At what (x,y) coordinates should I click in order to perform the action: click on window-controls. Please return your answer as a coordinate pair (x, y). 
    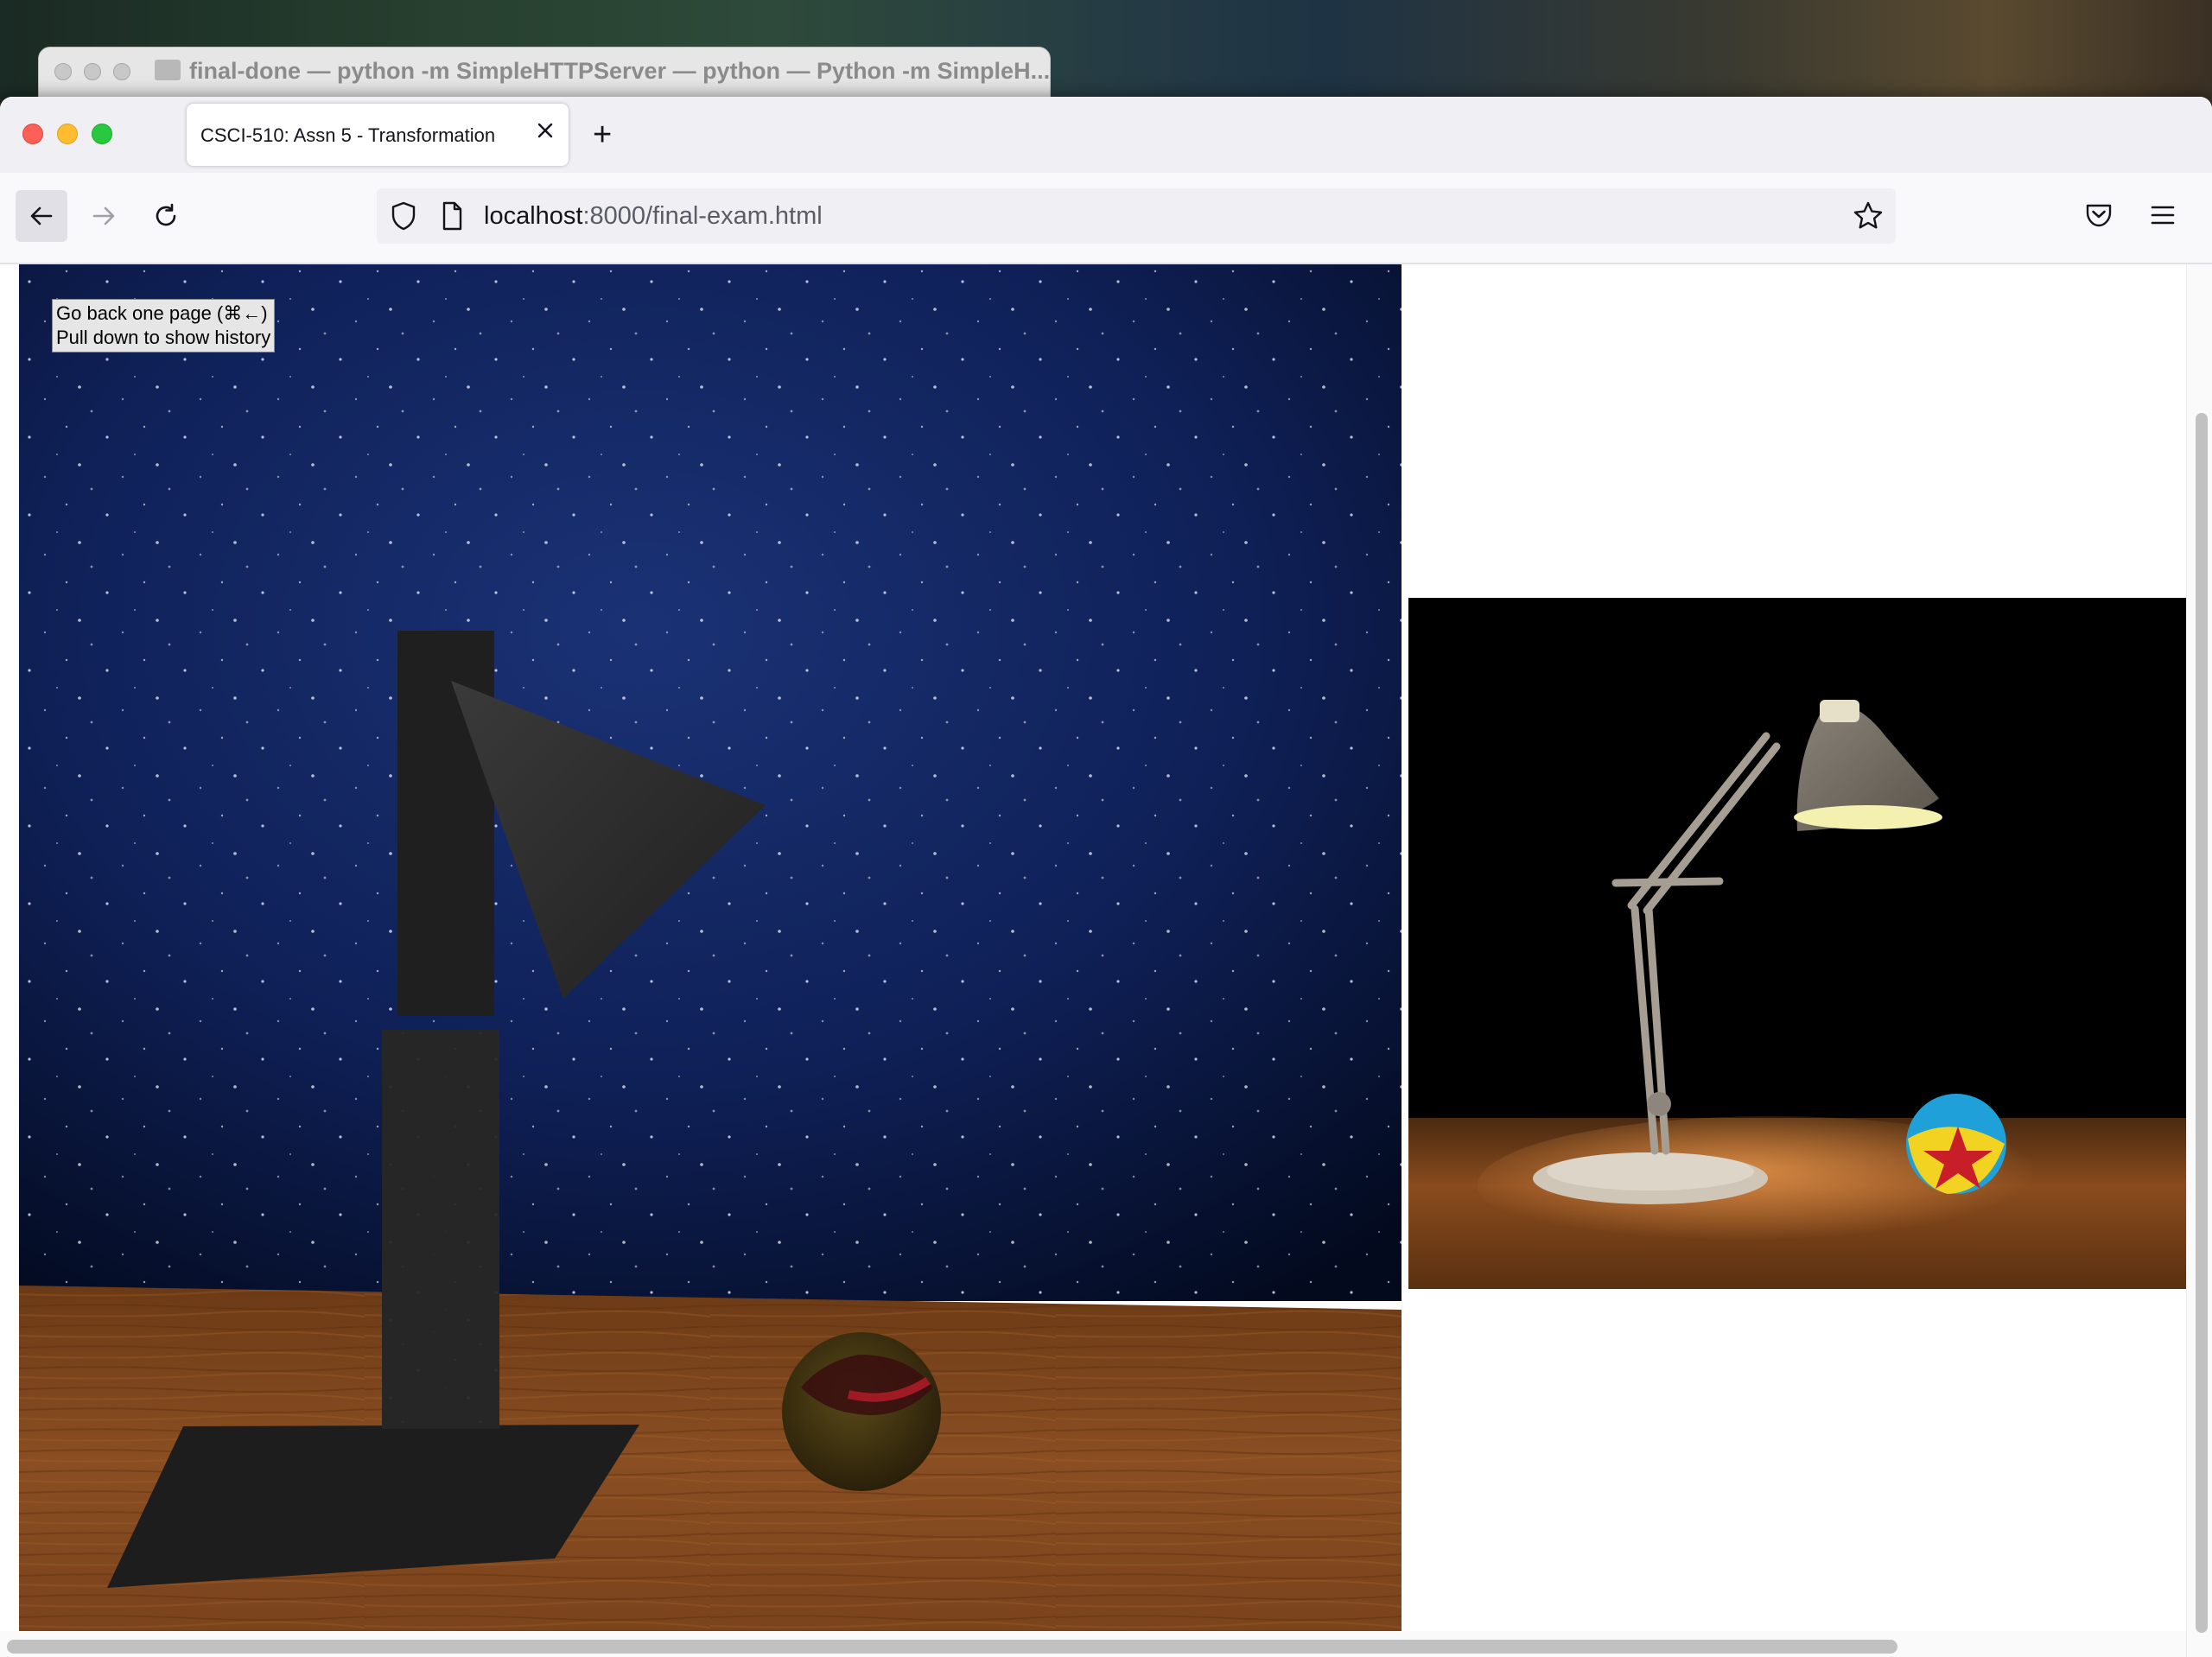
    Looking at the image, I should click on (67, 134).